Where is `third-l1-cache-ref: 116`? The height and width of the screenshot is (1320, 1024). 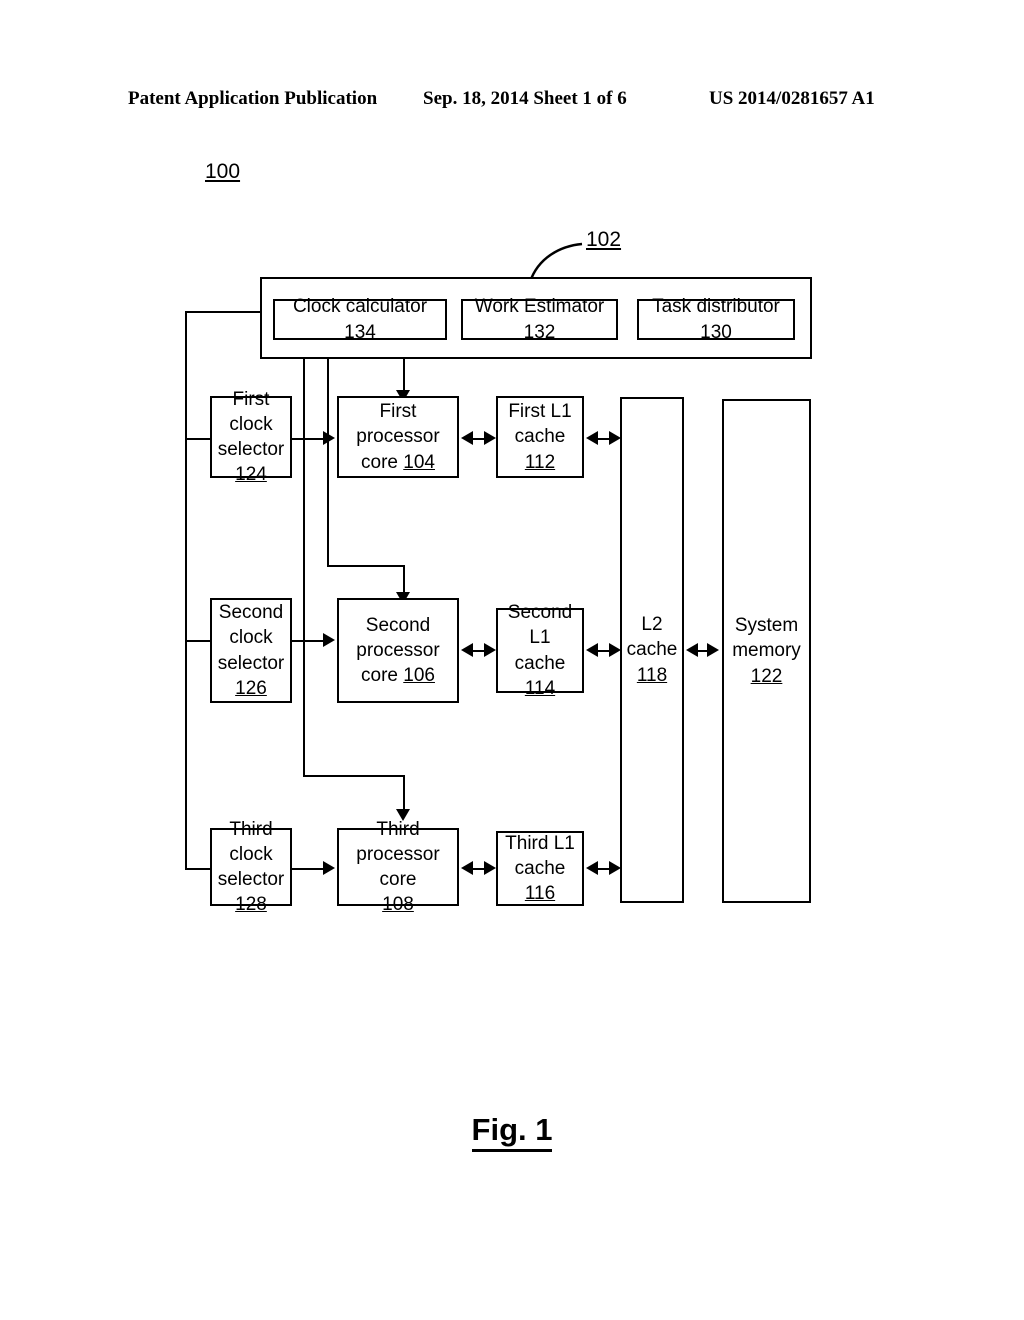 third-l1-cache-ref: 116 is located at coordinates (540, 894).